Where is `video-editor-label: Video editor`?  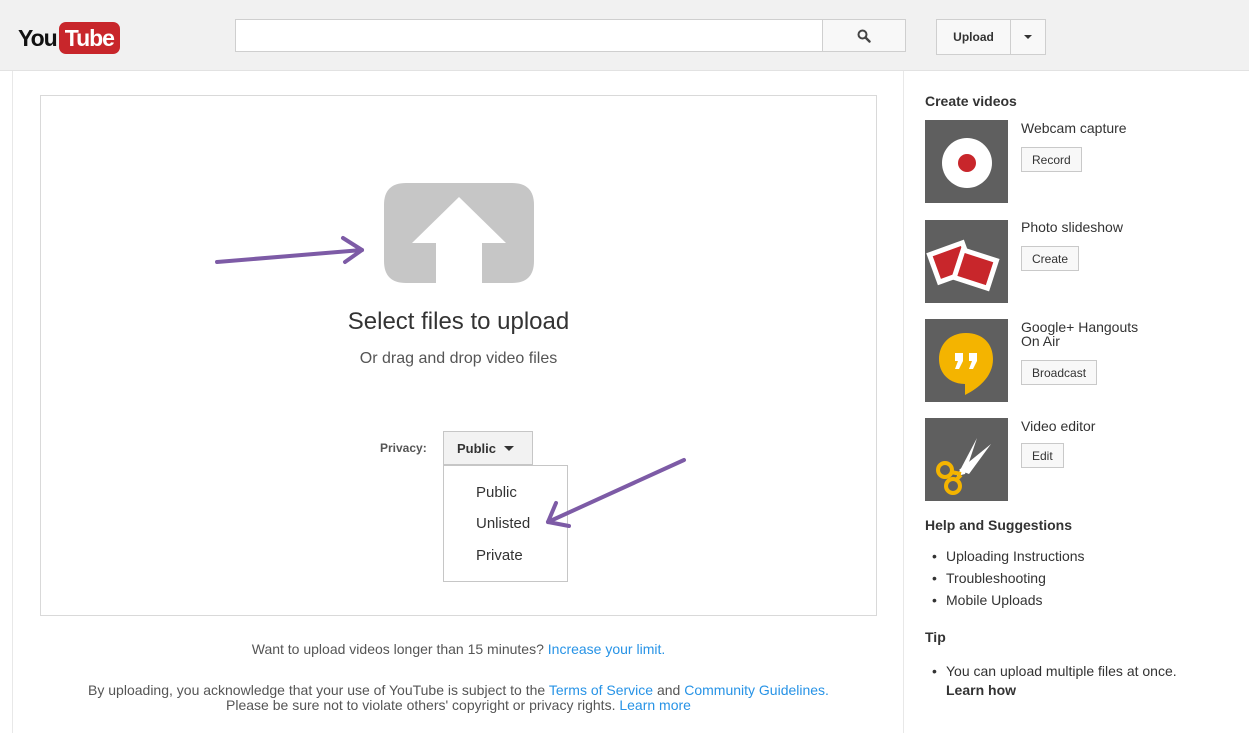 video-editor-label: Video editor is located at coordinates (1058, 426).